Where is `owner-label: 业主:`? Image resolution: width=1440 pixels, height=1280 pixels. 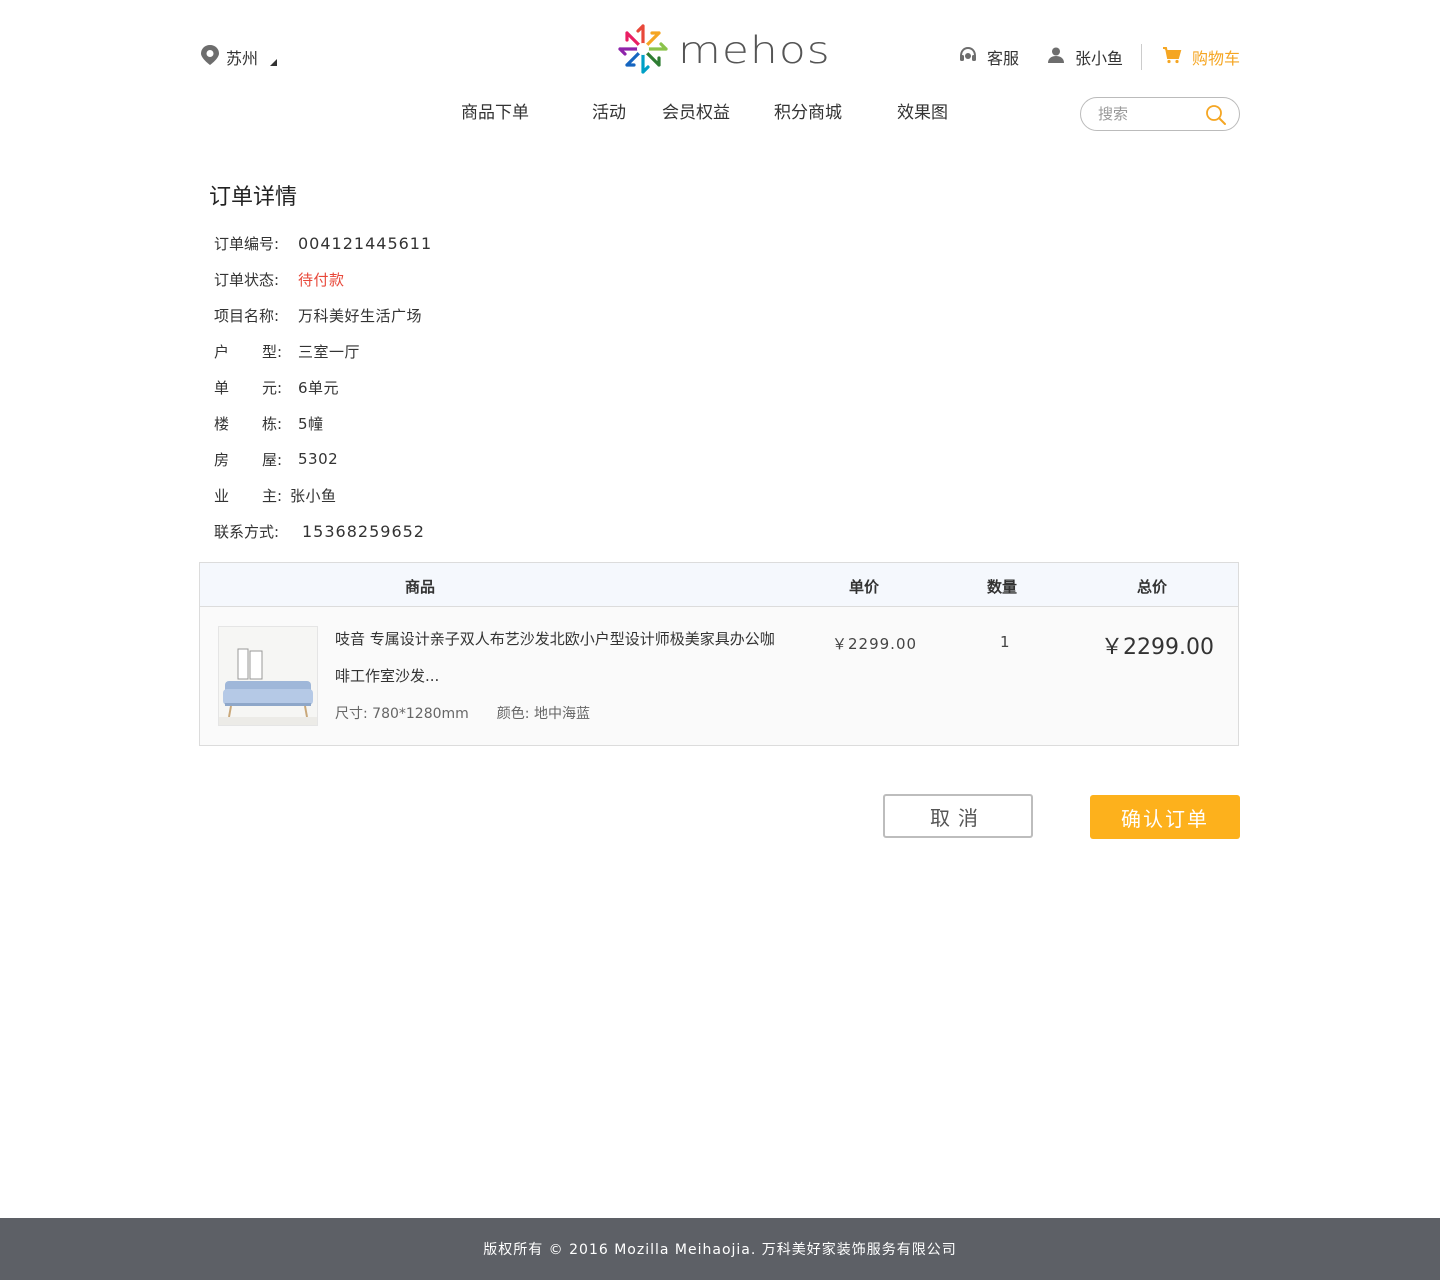
owner-label: 业主: is located at coordinates (248, 495).